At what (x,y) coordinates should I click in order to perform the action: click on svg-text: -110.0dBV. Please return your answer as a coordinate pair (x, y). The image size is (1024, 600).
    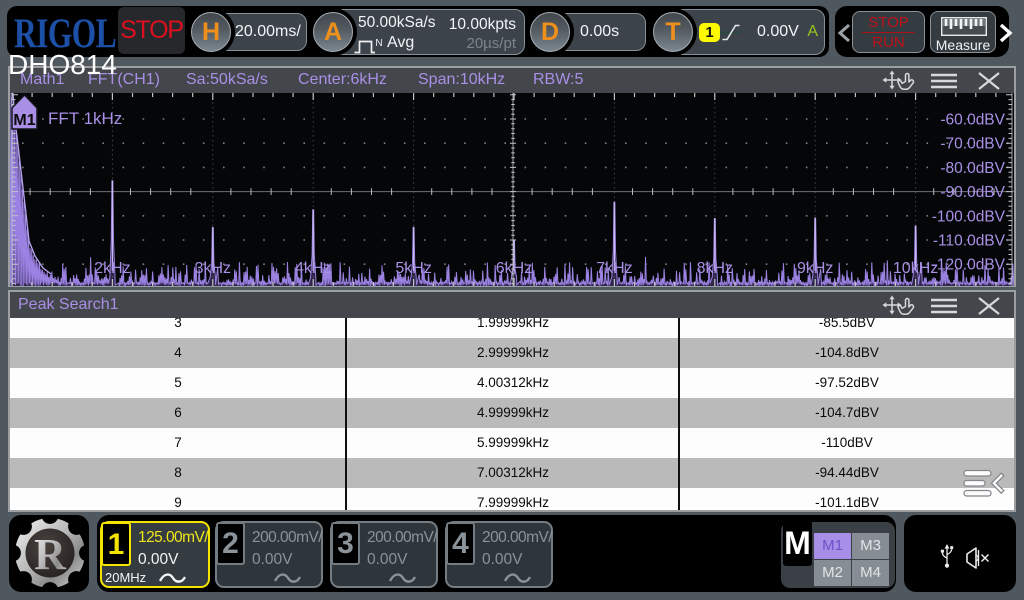
    Looking at the image, I should click on (969, 241).